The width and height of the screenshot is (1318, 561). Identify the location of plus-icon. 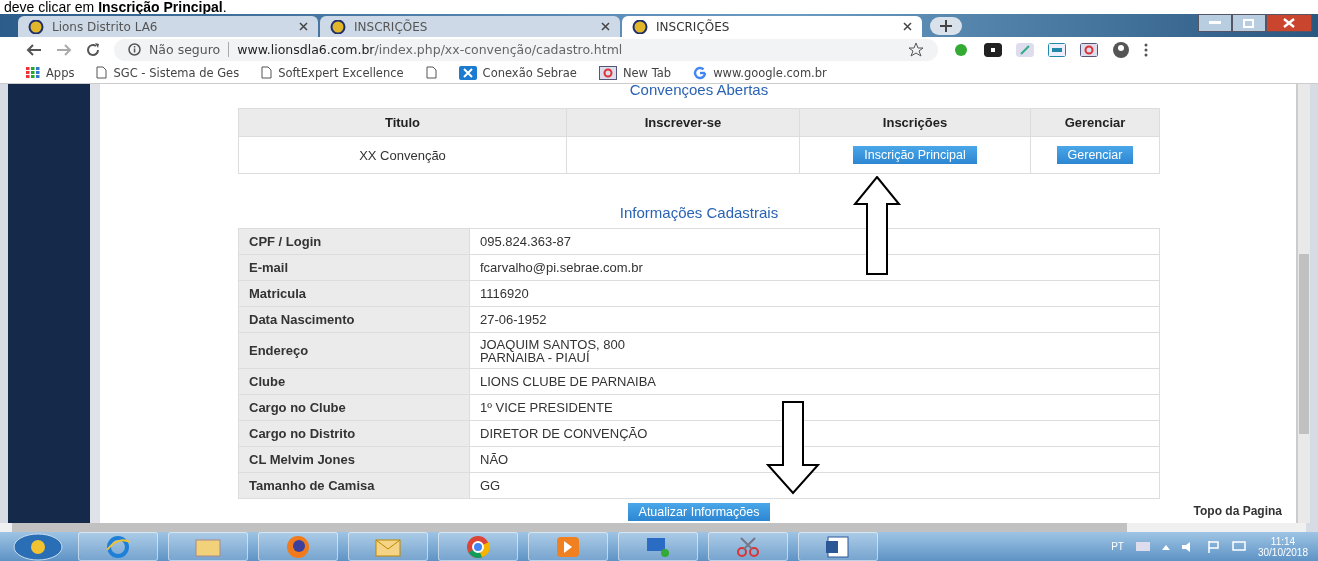
(946, 26).